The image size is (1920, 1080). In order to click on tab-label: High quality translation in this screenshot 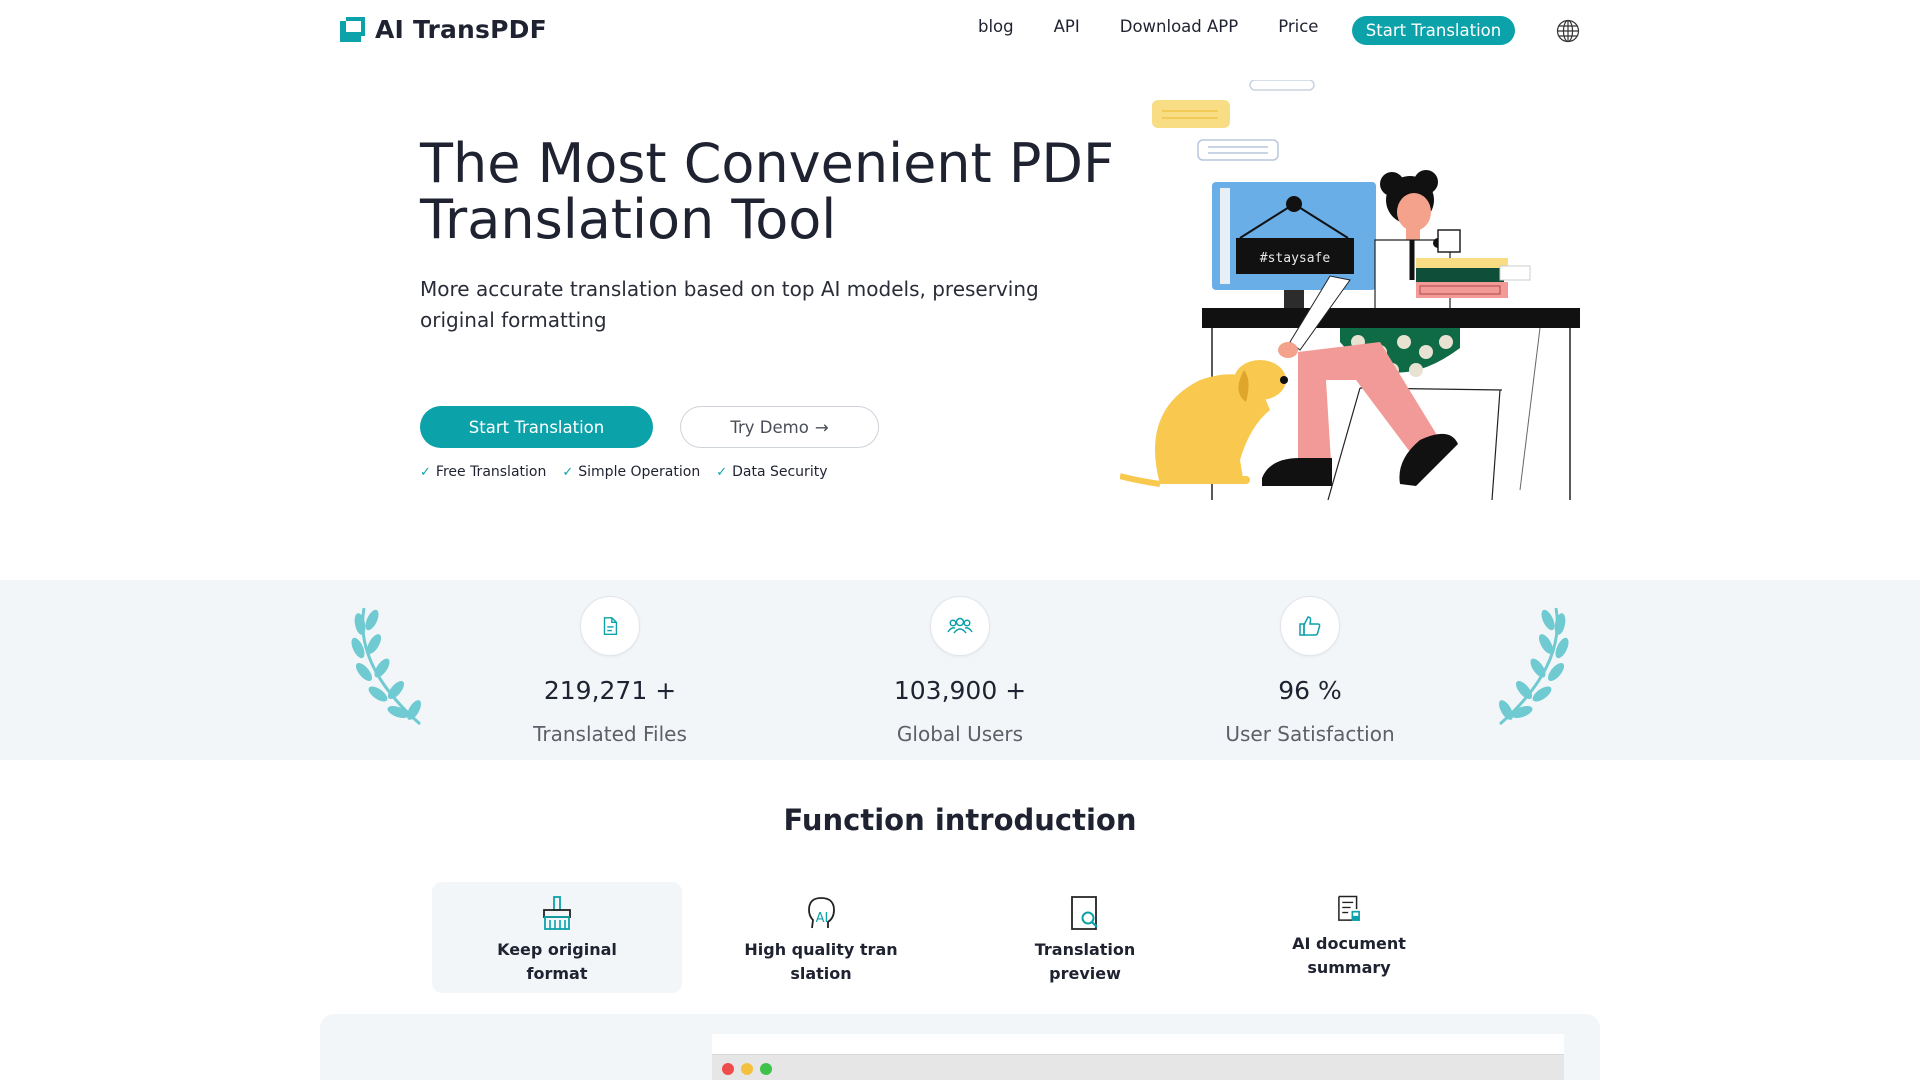, I will do `click(821, 961)`.